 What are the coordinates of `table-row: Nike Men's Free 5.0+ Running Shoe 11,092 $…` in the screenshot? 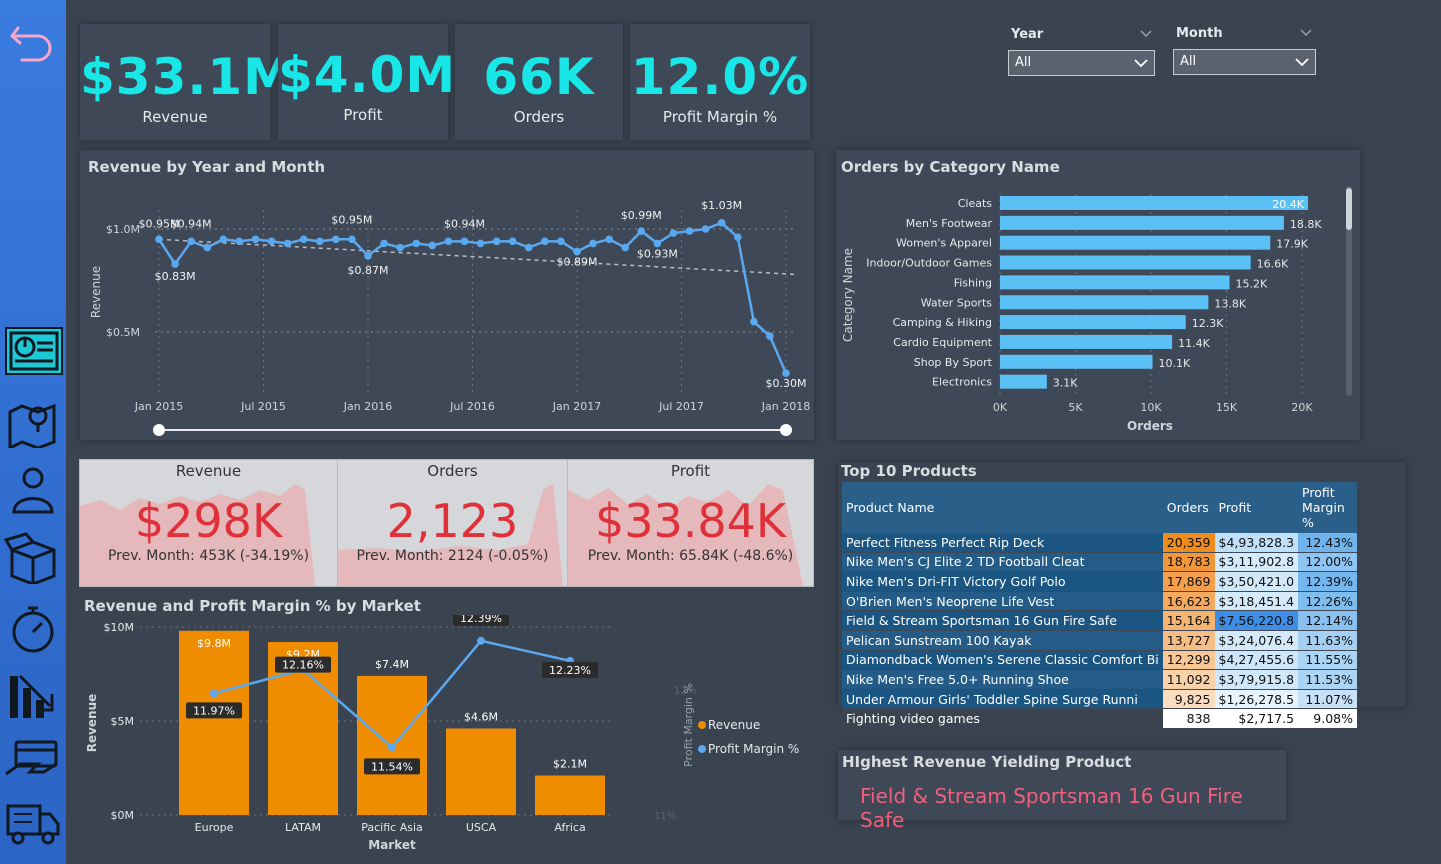 It's located at (1099, 679).